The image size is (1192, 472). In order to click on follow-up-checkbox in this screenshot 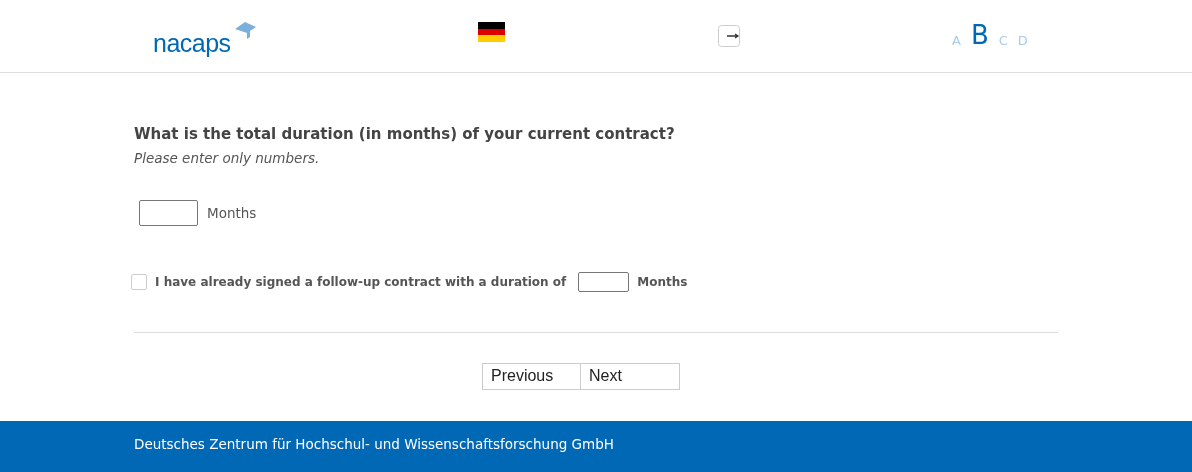, I will do `click(139, 281)`.